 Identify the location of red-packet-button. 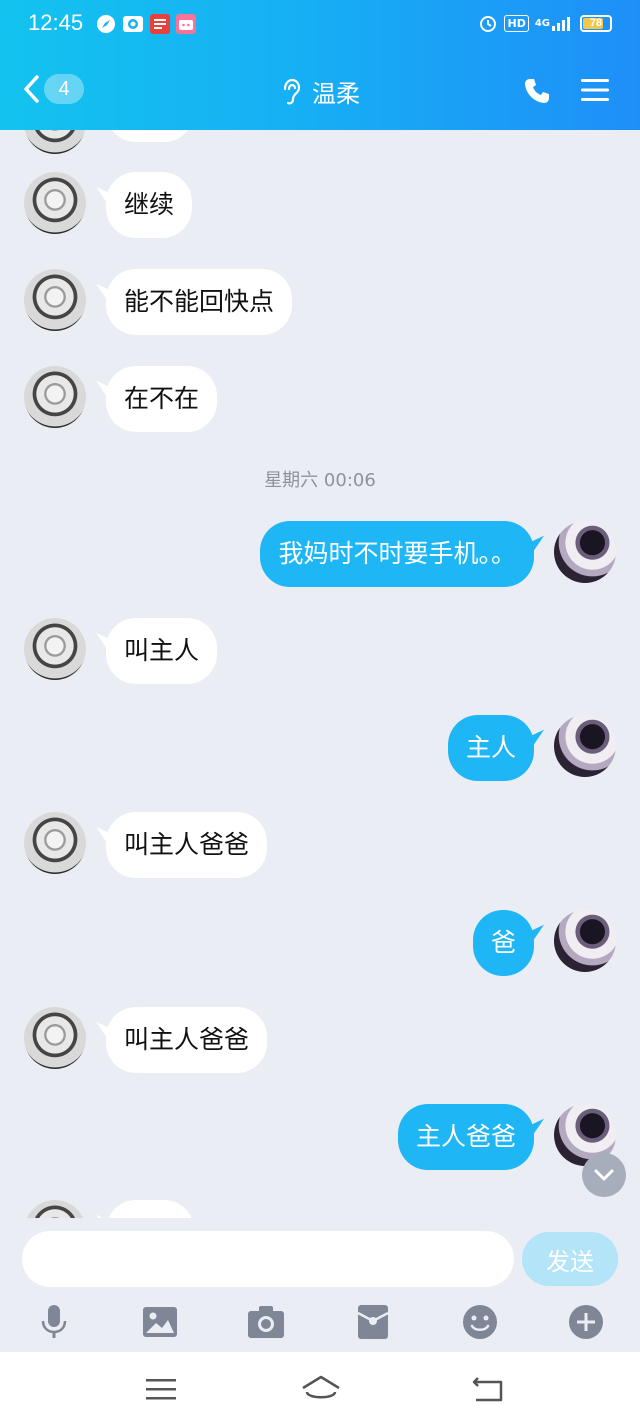
(373, 1322).